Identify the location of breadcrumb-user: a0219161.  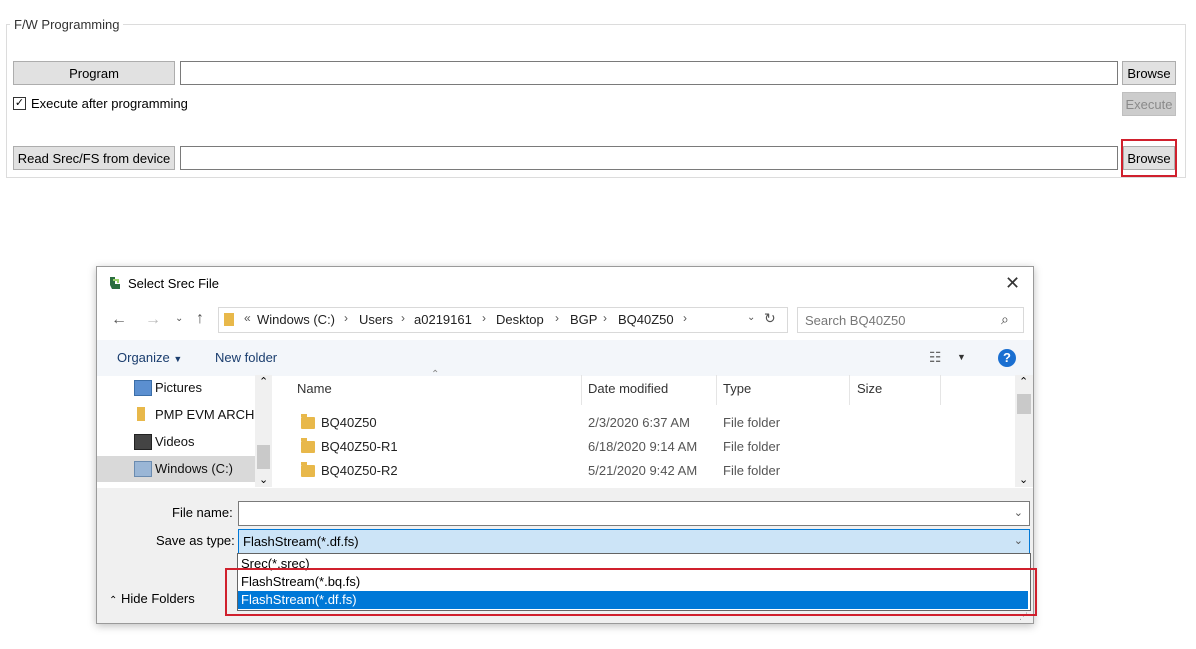
(443, 319).